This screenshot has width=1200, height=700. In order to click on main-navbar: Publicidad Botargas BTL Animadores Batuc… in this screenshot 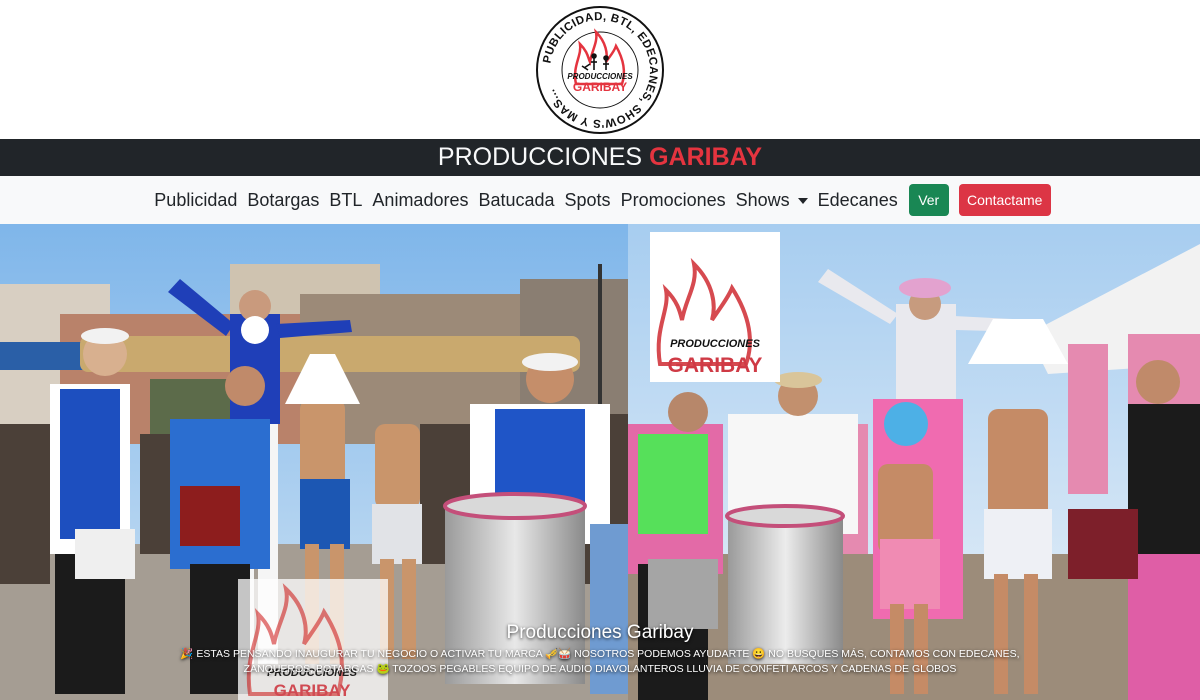, I will do `click(600, 200)`.